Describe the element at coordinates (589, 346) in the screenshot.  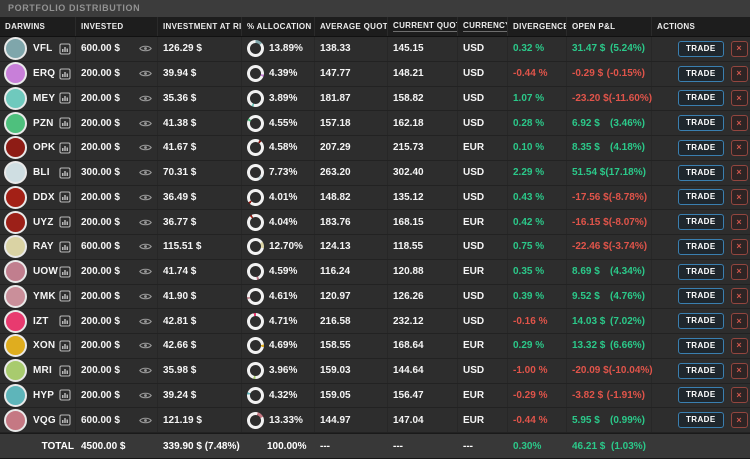
I see `open-pnl-value: 13.32 $` at that location.